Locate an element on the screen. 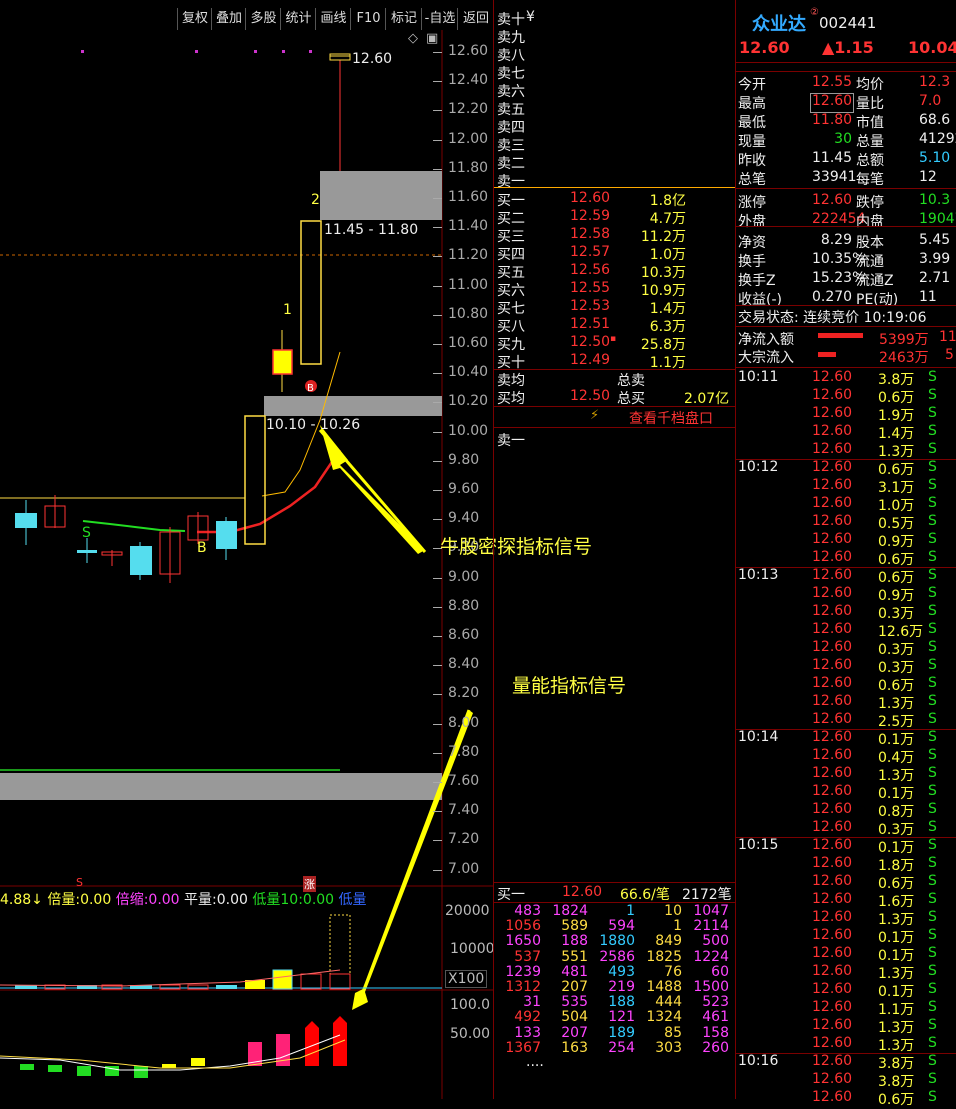 This screenshot has width=956, height=1109. thousand-level-link: 查看千档盘口 is located at coordinates (671, 418).